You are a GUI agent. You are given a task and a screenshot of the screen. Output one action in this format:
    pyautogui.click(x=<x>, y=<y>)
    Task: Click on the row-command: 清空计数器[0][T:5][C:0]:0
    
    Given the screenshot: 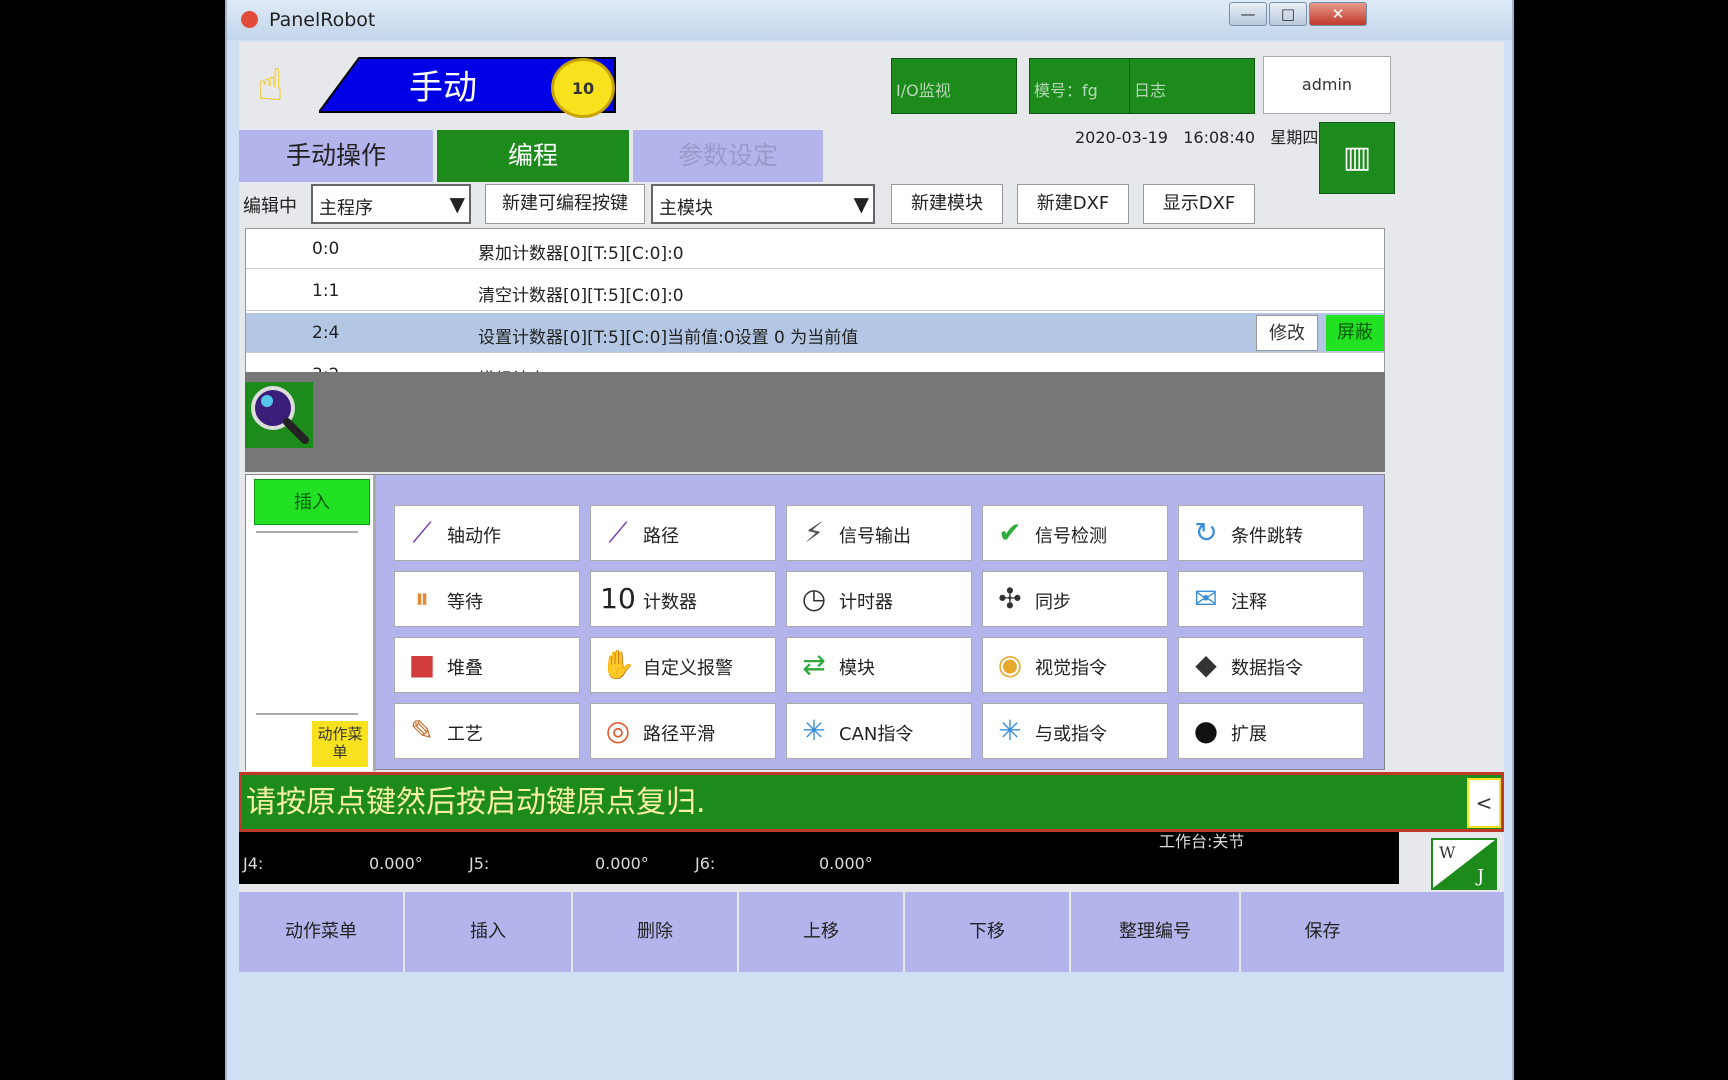 What is the action you would take?
    pyautogui.click(x=581, y=296)
    